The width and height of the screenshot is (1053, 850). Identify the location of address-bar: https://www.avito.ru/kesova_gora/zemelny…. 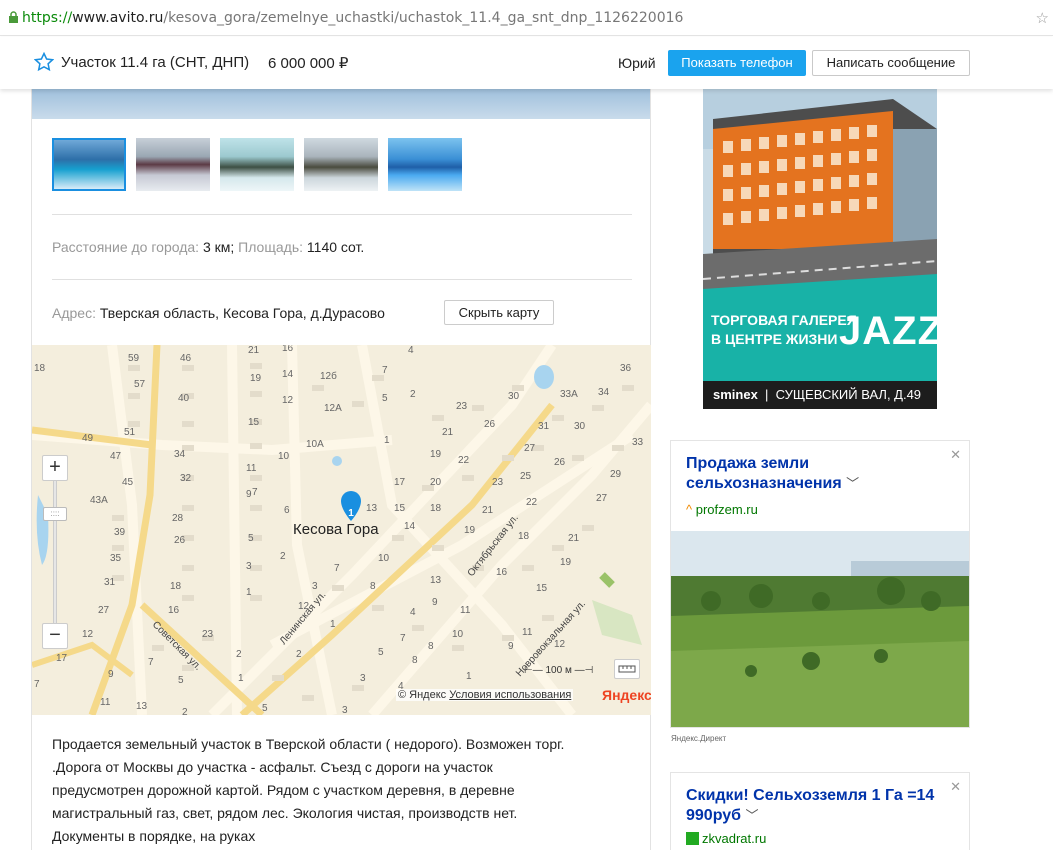
(526, 18).